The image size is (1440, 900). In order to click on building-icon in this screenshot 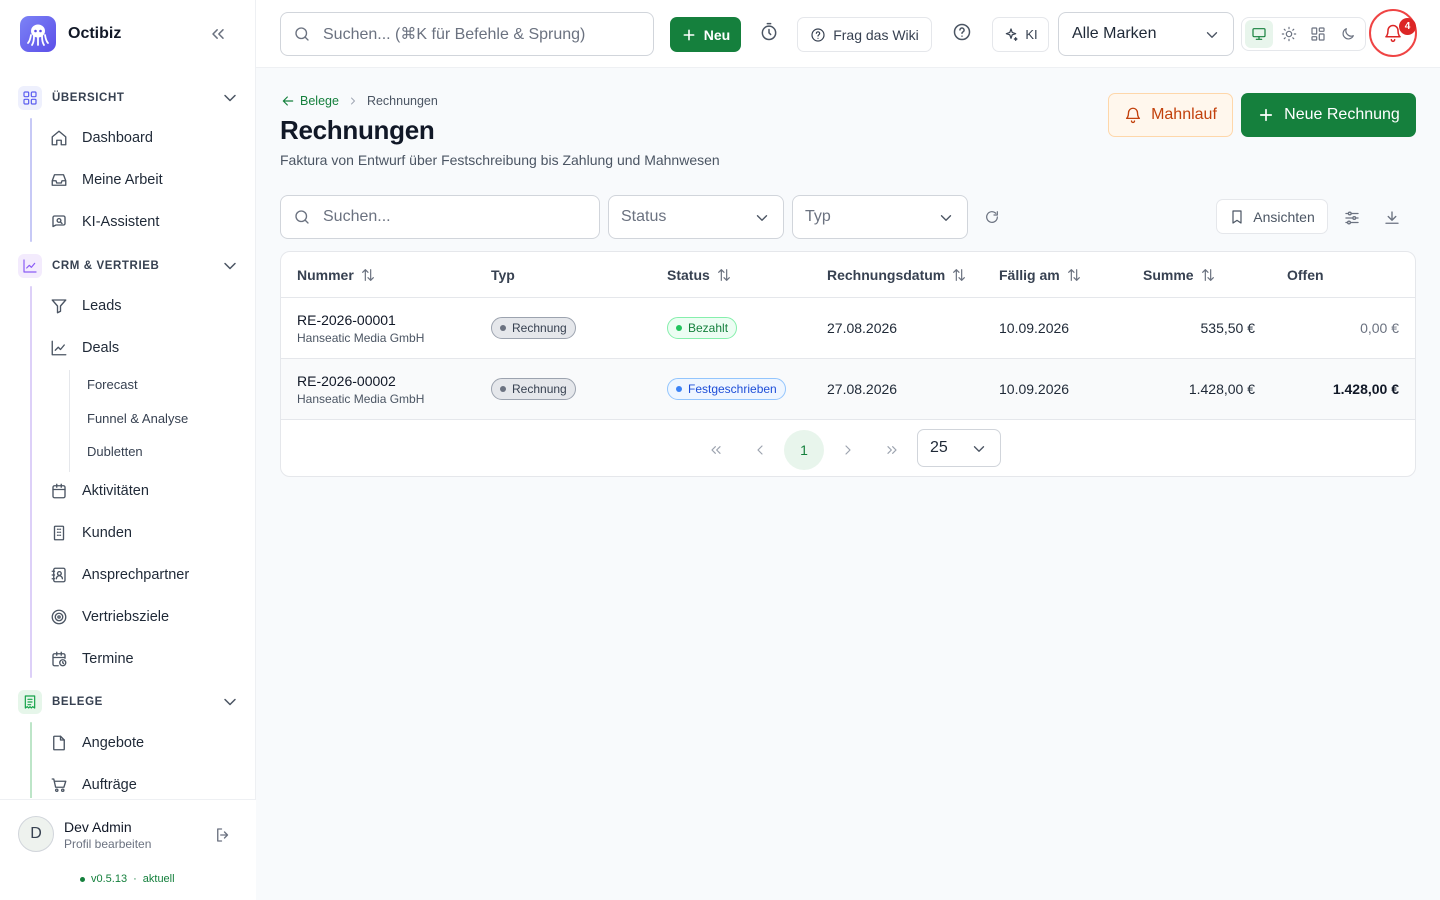, I will do `click(59, 533)`.